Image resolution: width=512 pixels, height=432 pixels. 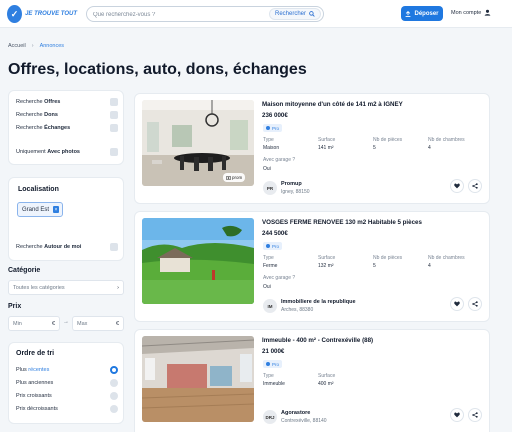 I want to click on category-select-value: Toutes les catégories, so click(x=39, y=287).